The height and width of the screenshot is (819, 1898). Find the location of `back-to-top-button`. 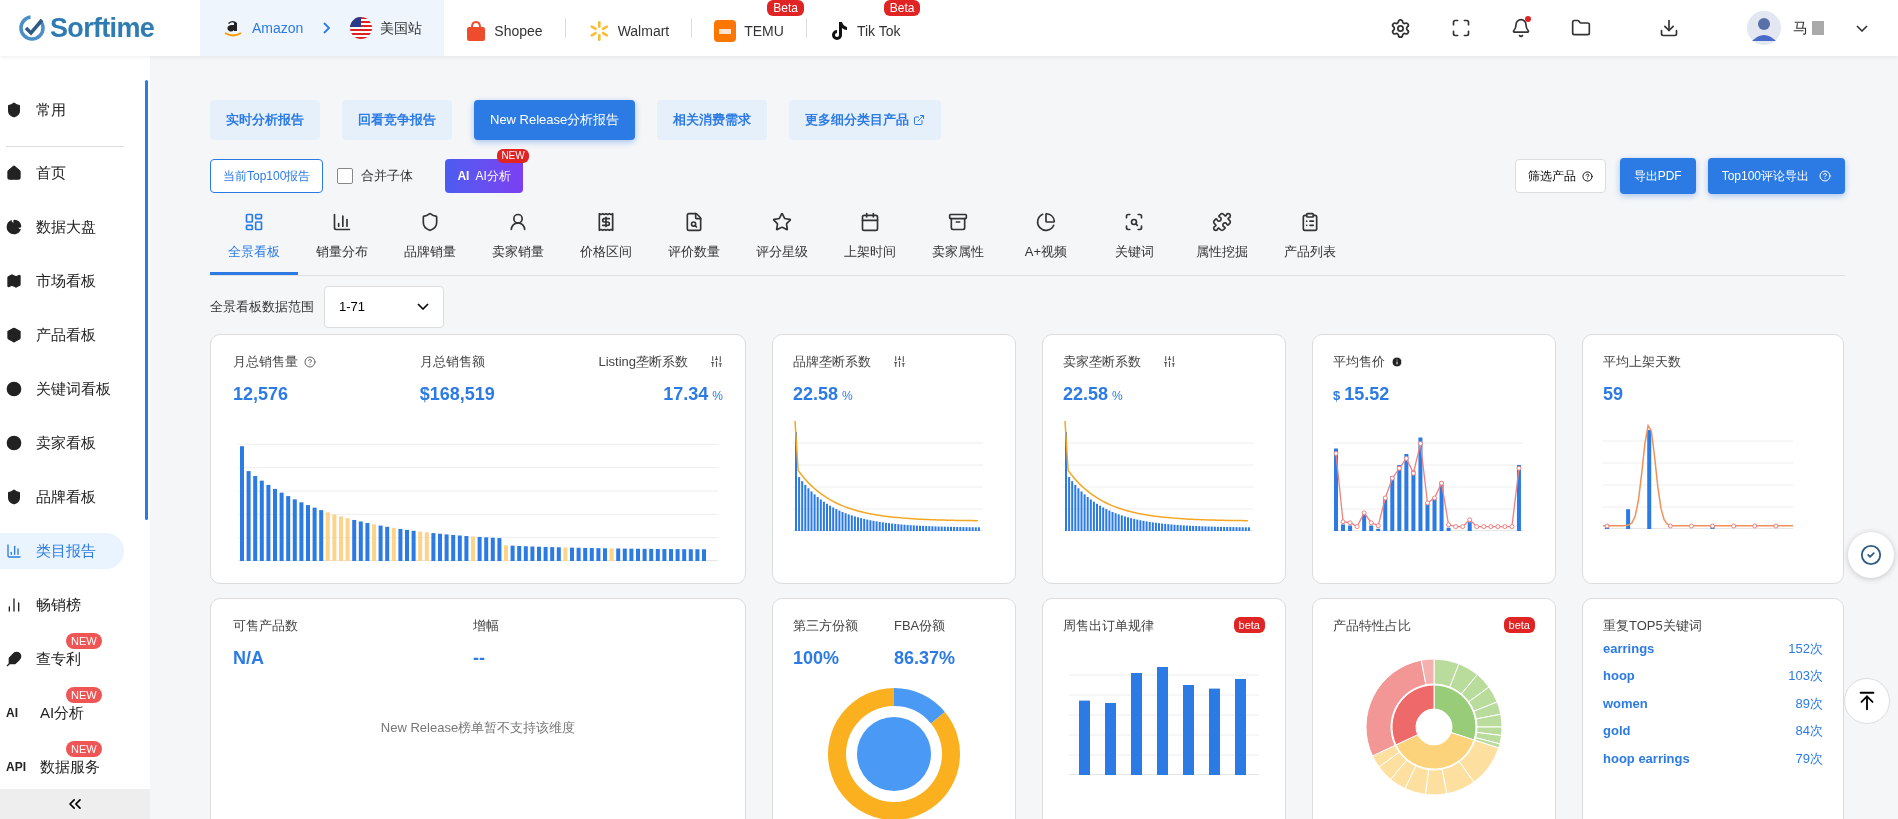

back-to-top-button is located at coordinates (1867, 701).